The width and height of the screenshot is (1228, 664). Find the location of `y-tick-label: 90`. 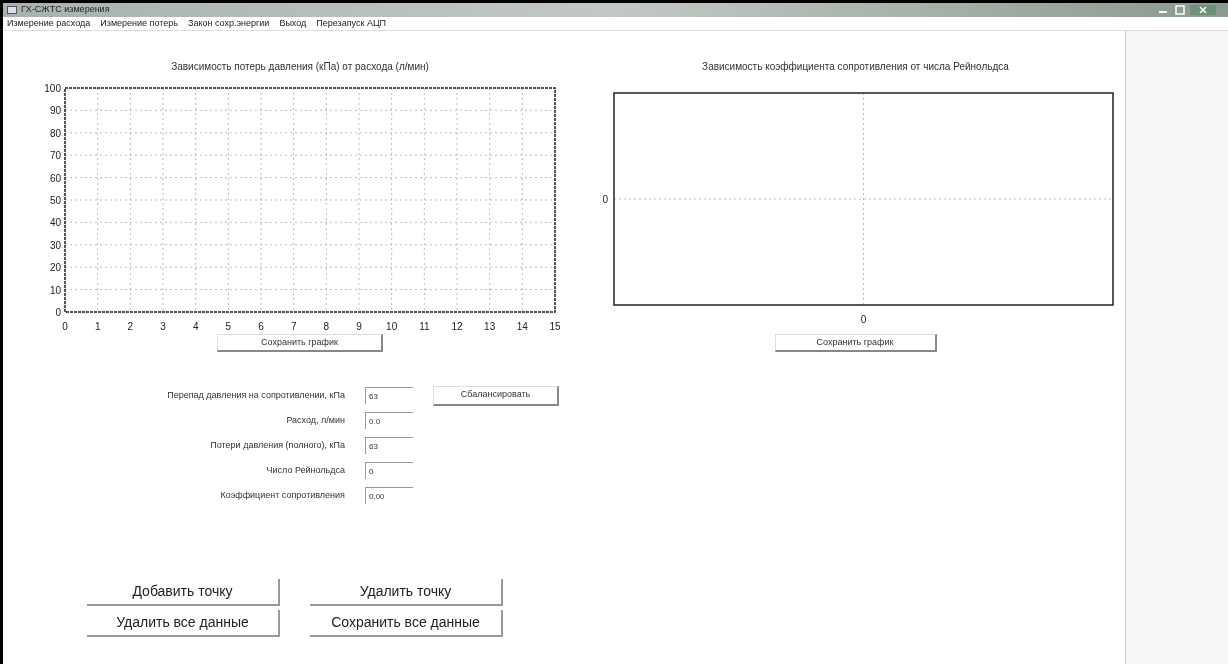

y-tick-label: 90 is located at coordinates (55, 111).